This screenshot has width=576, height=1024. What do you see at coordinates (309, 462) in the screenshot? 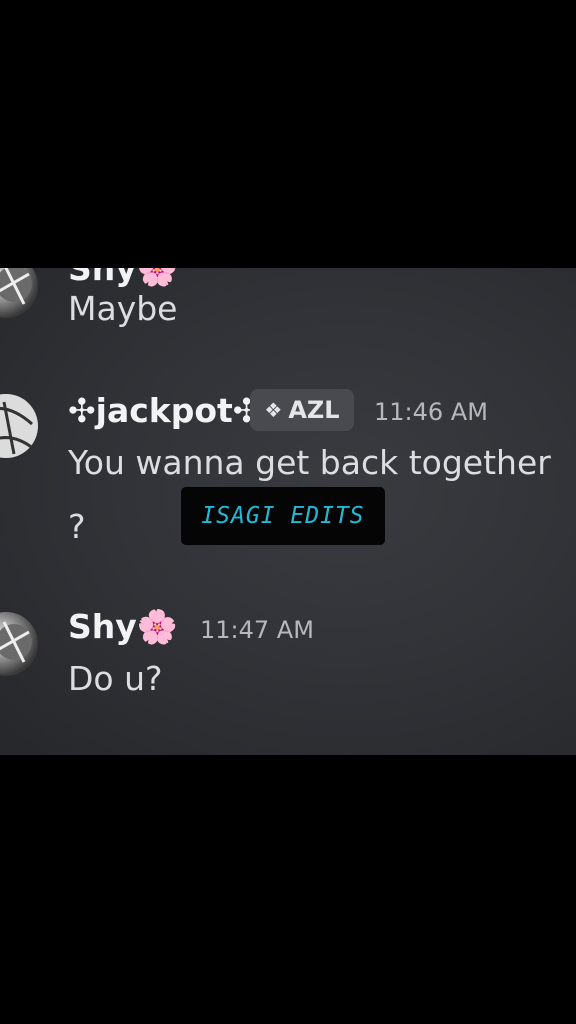
I see `message-text: You wanna get back together` at bounding box center [309, 462].